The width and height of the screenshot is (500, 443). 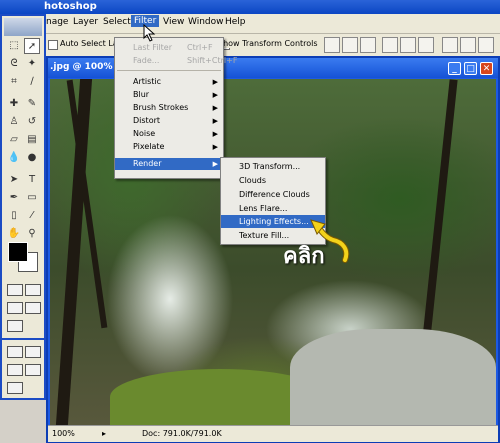 What do you see at coordinates (14, 122) in the screenshot?
I see `clone-stamp-tool-icon: ♙` at bounding box center [14, 122].